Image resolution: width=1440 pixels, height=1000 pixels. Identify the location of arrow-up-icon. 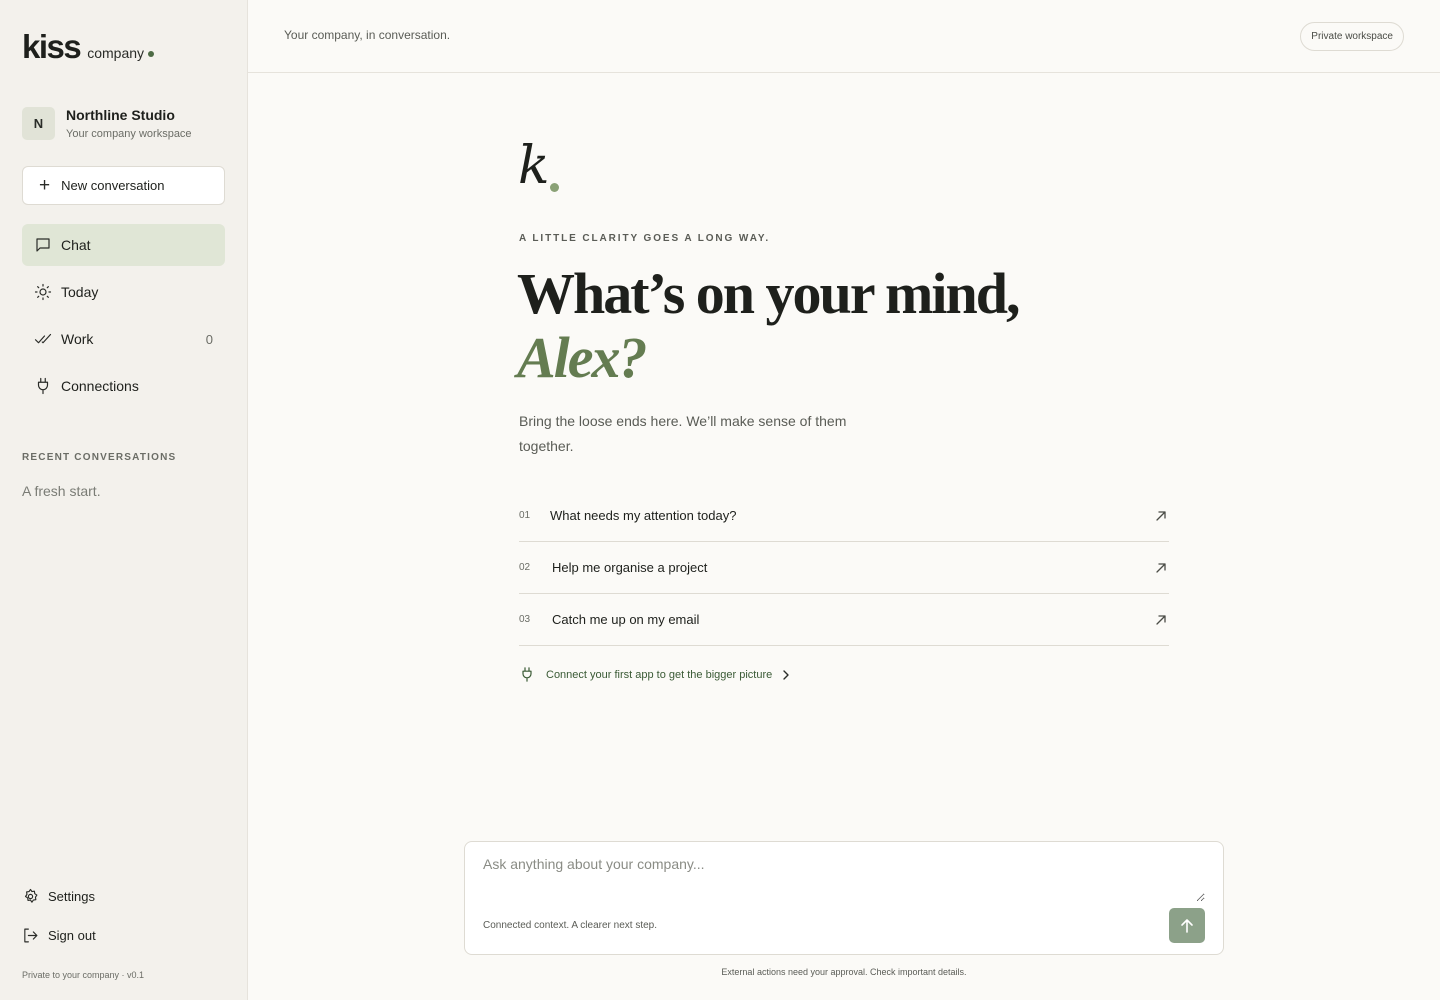
(1187, 925).